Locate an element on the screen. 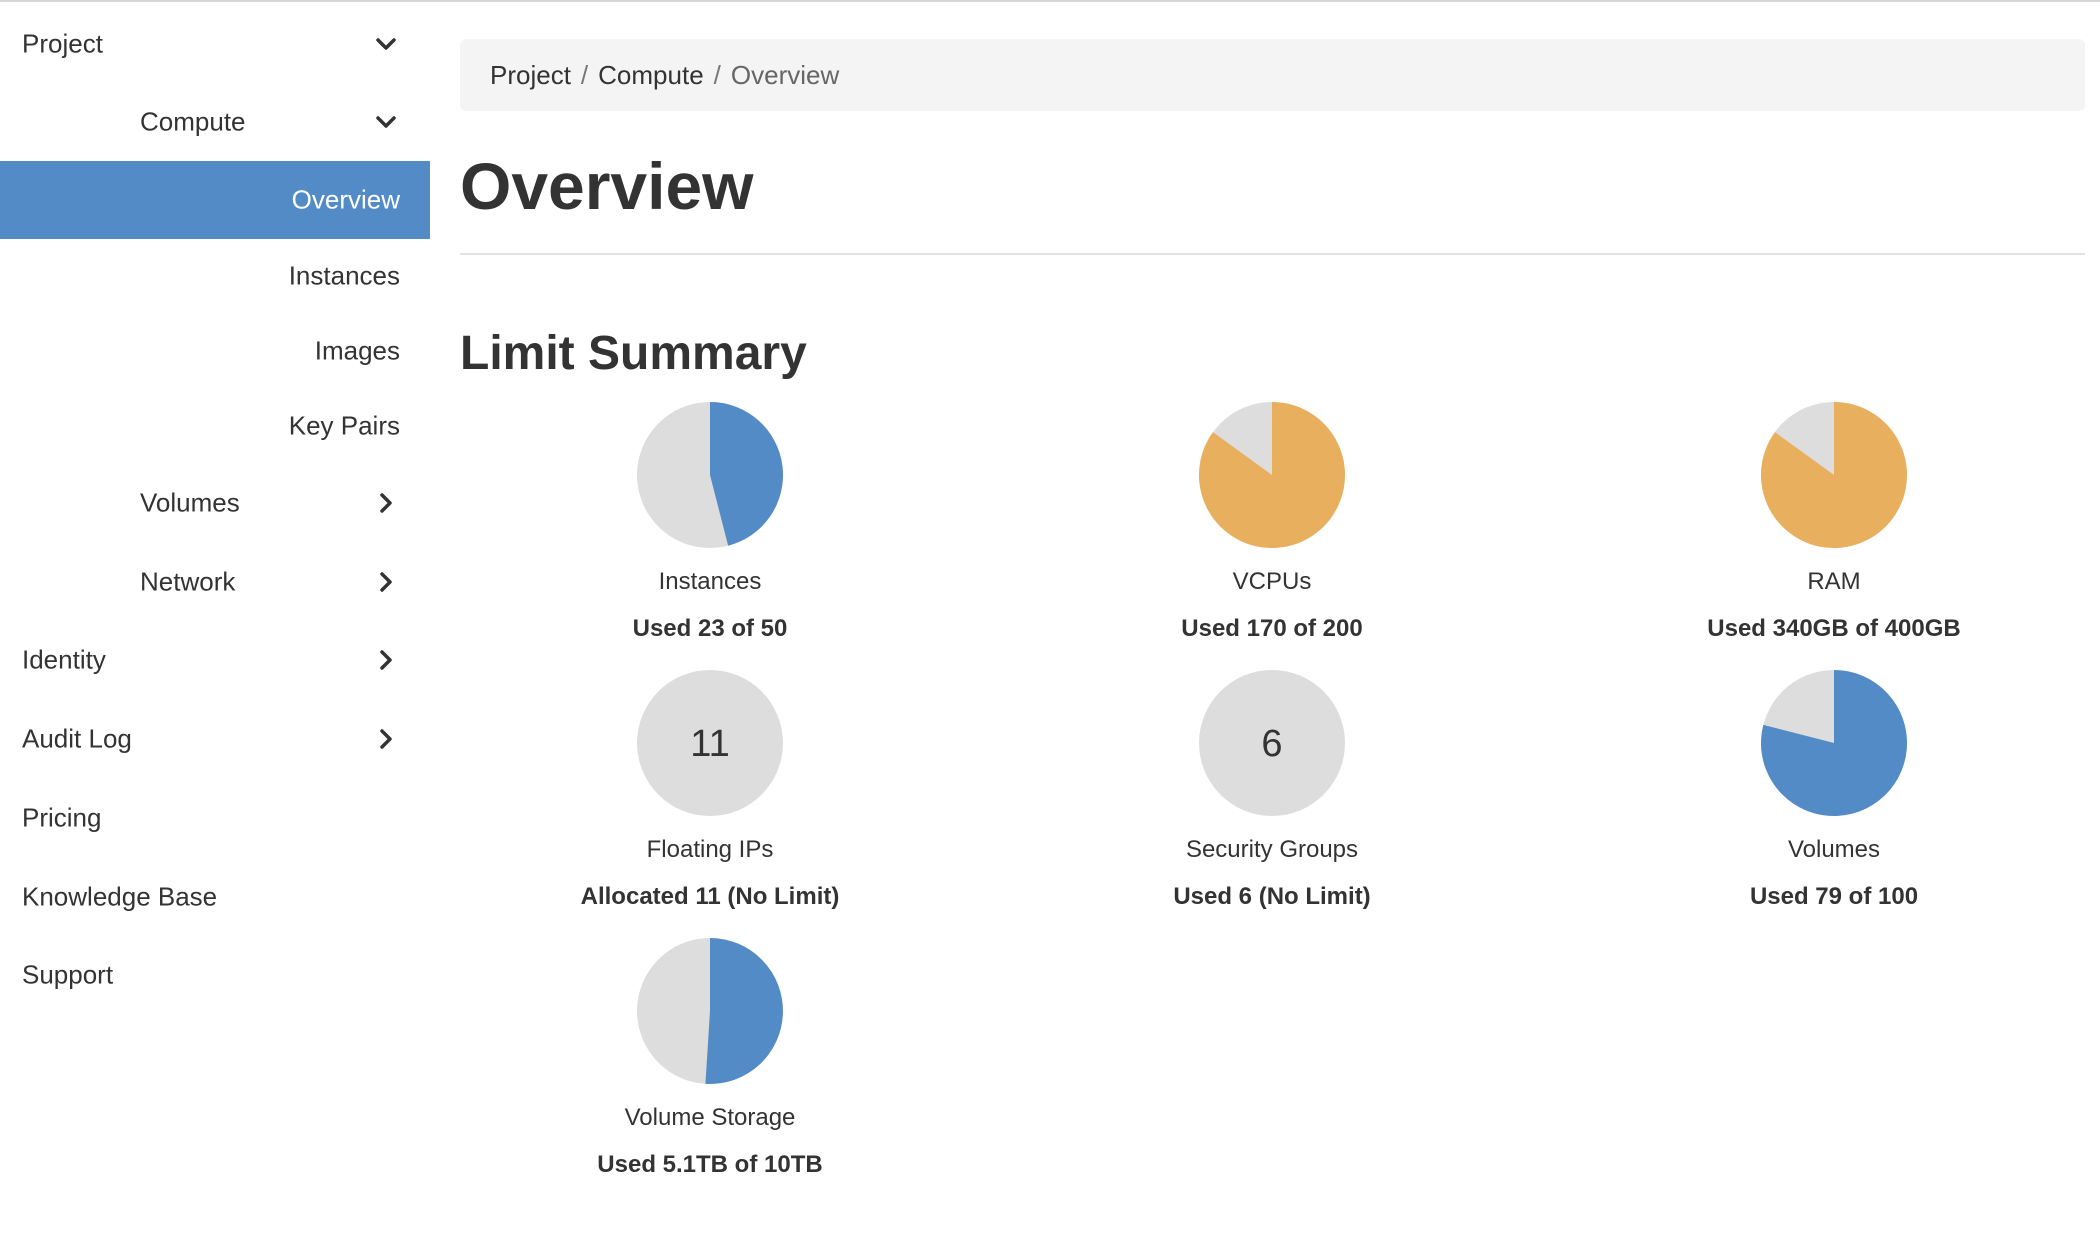 Image resolution: width=2100 pixels, height=1260 pixels. sidebar-item-label: Support is located at coordinates (68, 974).